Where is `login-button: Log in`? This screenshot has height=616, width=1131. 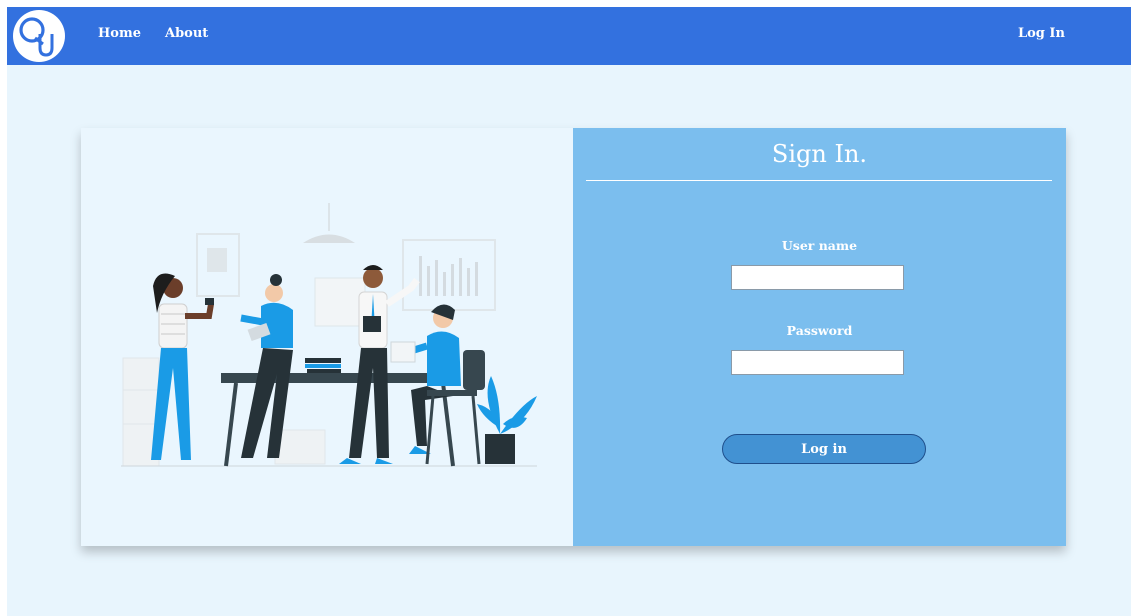
login-button: Log in is located at coordinates (824, 449).